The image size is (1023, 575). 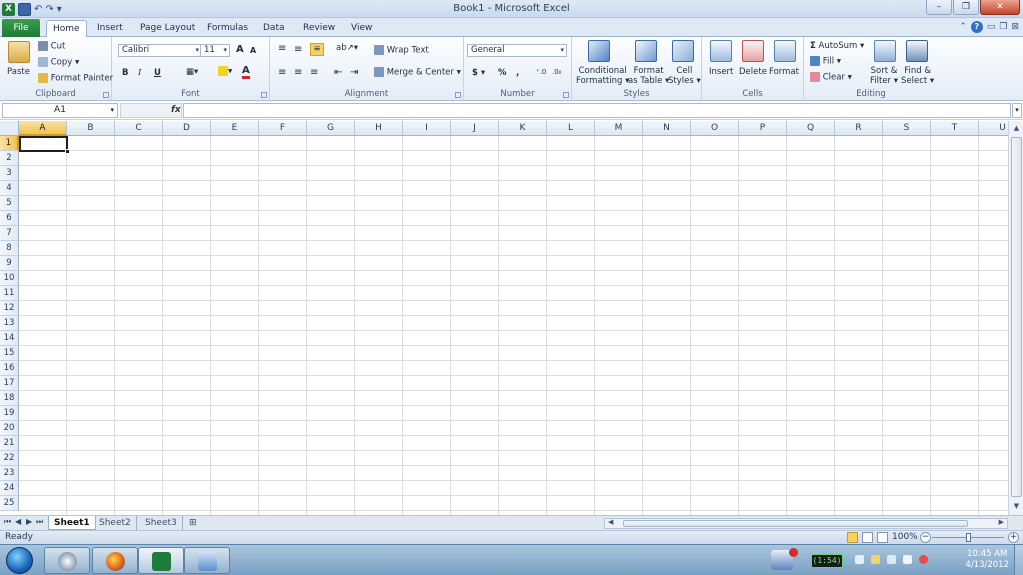 I want to click on clear-button: Clear ▾, so click(x=831, y=77).